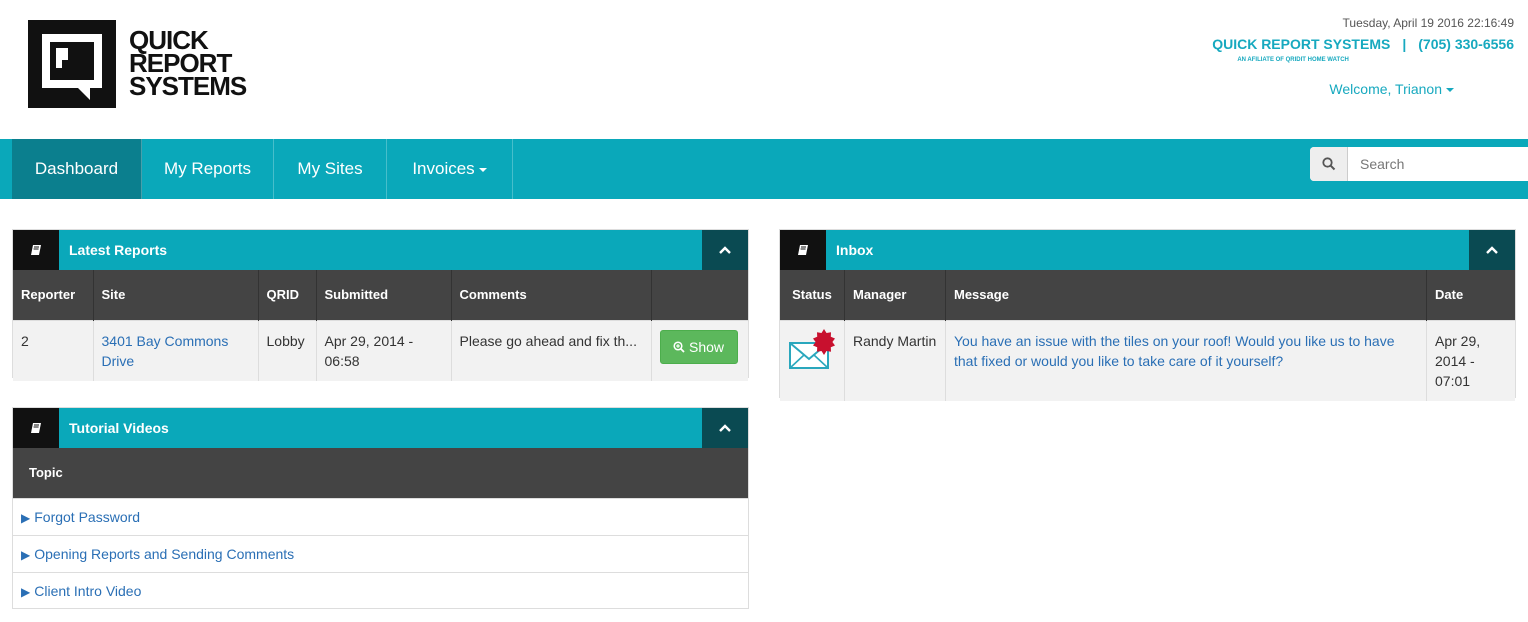 This screenshot has width=1528, height=622. I want to click on show-button-label: Show, so click(706, 346).